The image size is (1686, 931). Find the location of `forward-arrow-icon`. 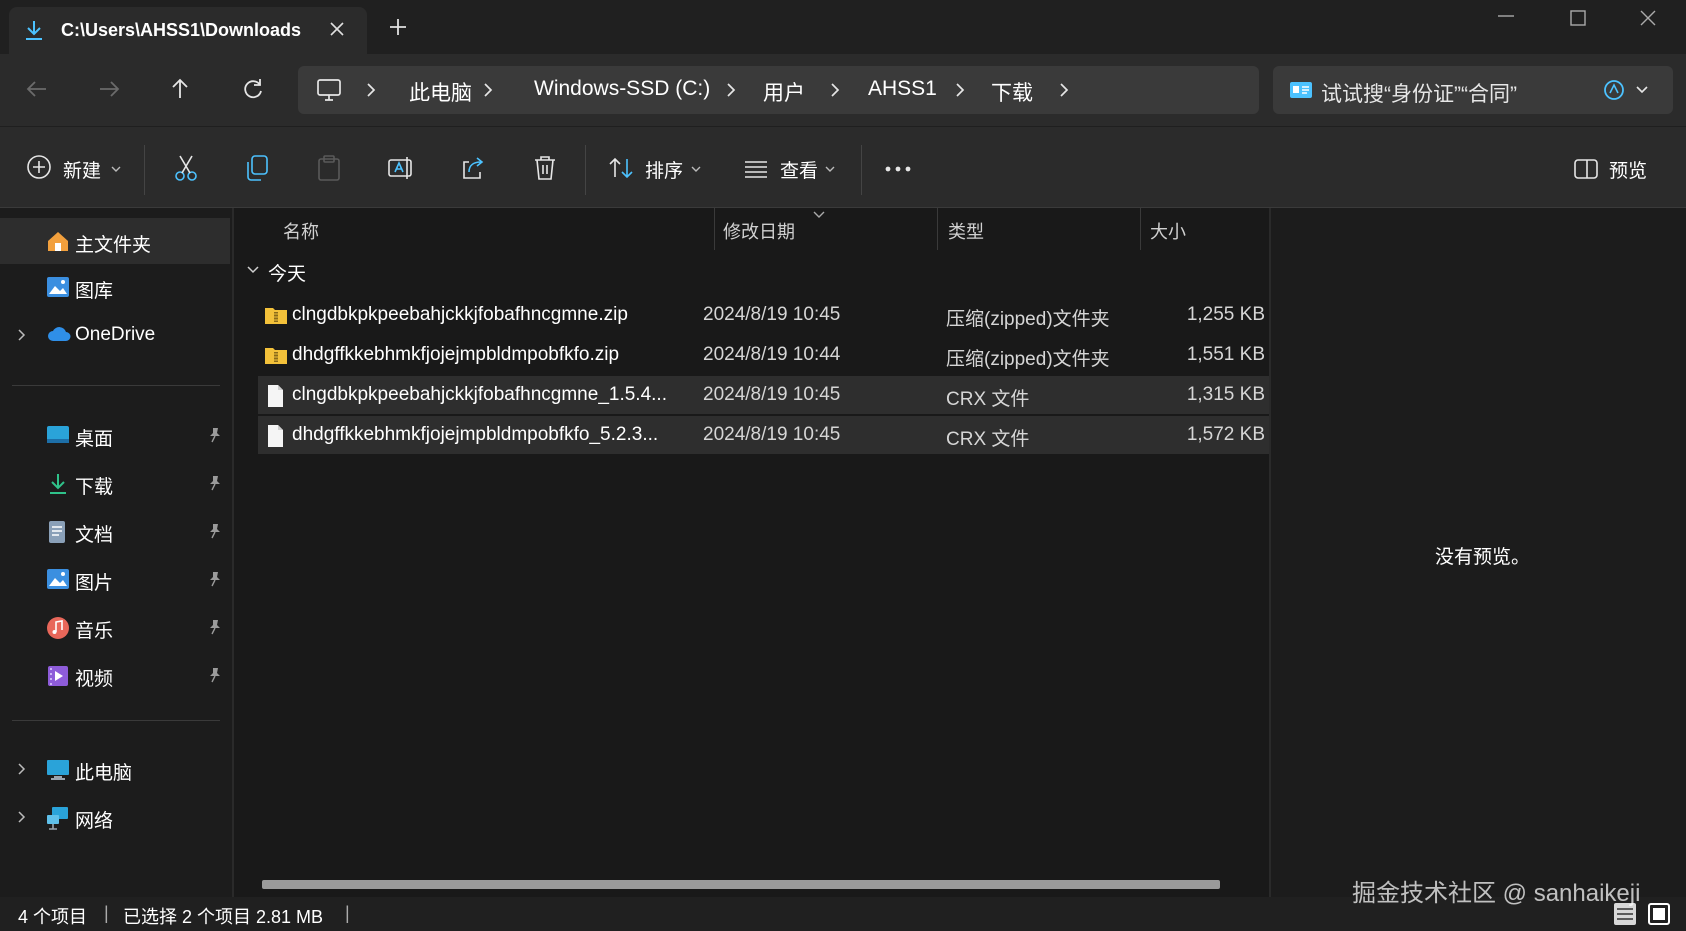

forward-arrow-icon is located at coordinates (109, 89).